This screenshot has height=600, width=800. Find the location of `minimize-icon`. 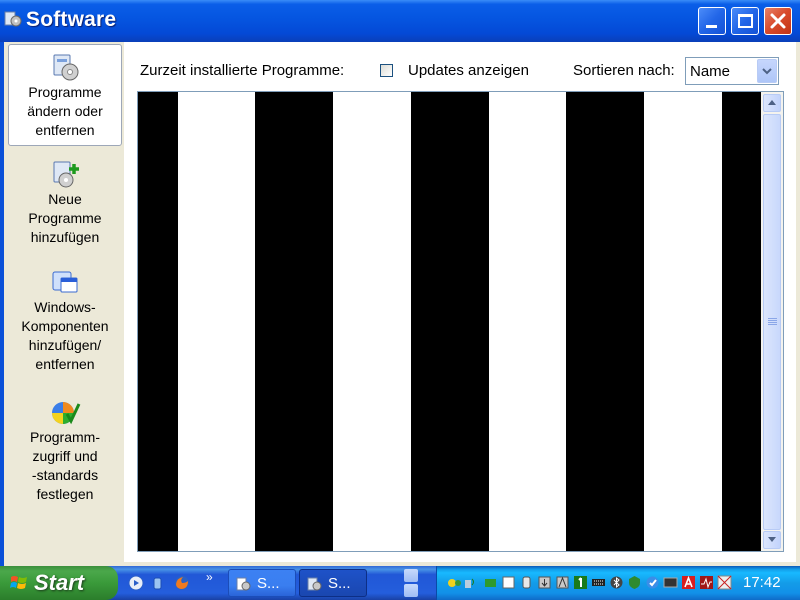

minimize-icon is located at coordinates (711, 26).